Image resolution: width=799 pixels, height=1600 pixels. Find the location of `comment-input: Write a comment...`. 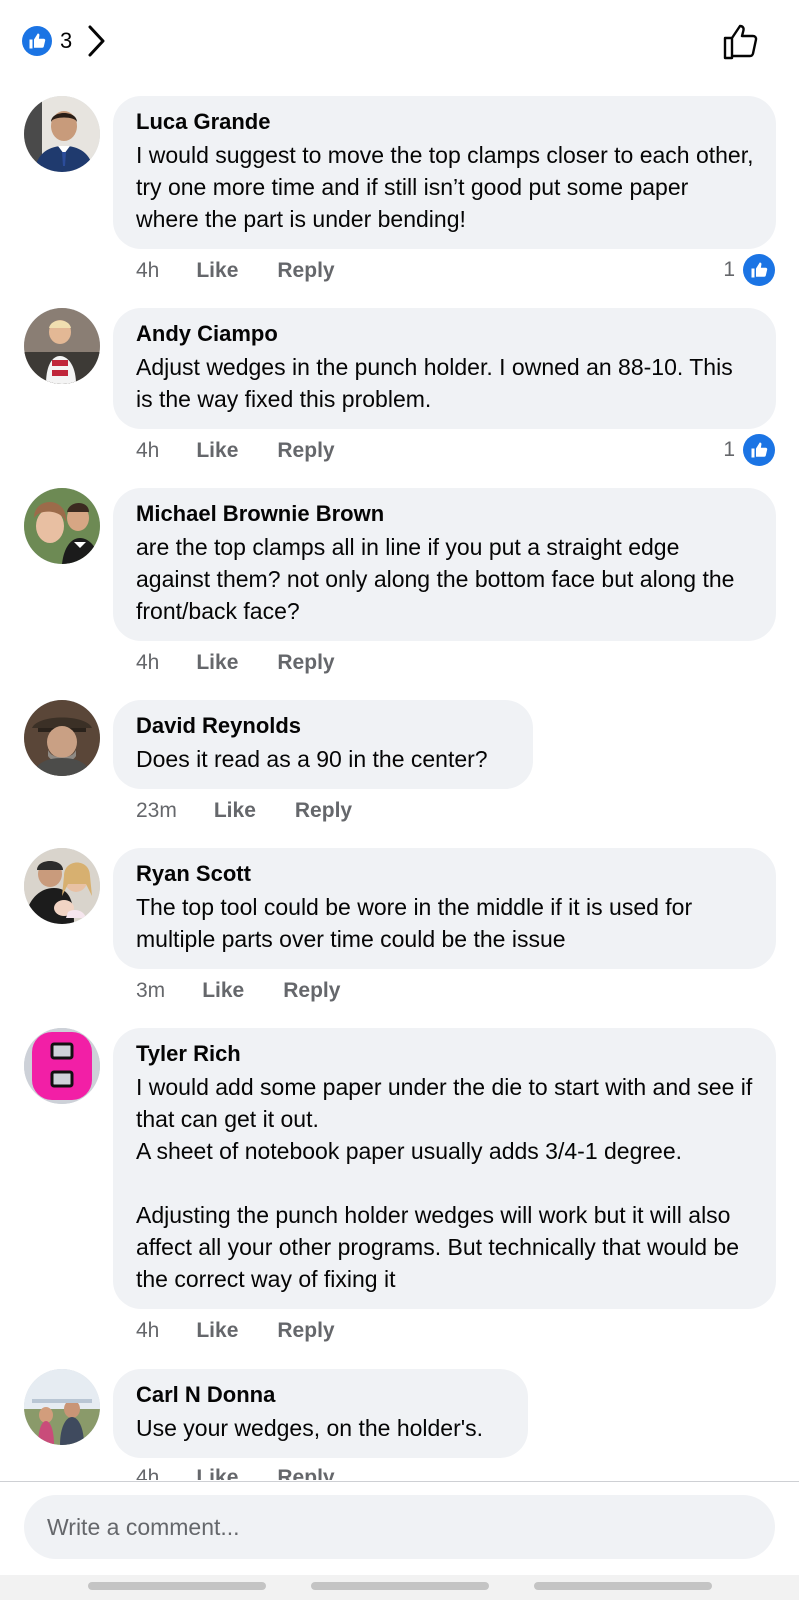

comment-input: Write a comment... is located at coordinates (399, 1527).